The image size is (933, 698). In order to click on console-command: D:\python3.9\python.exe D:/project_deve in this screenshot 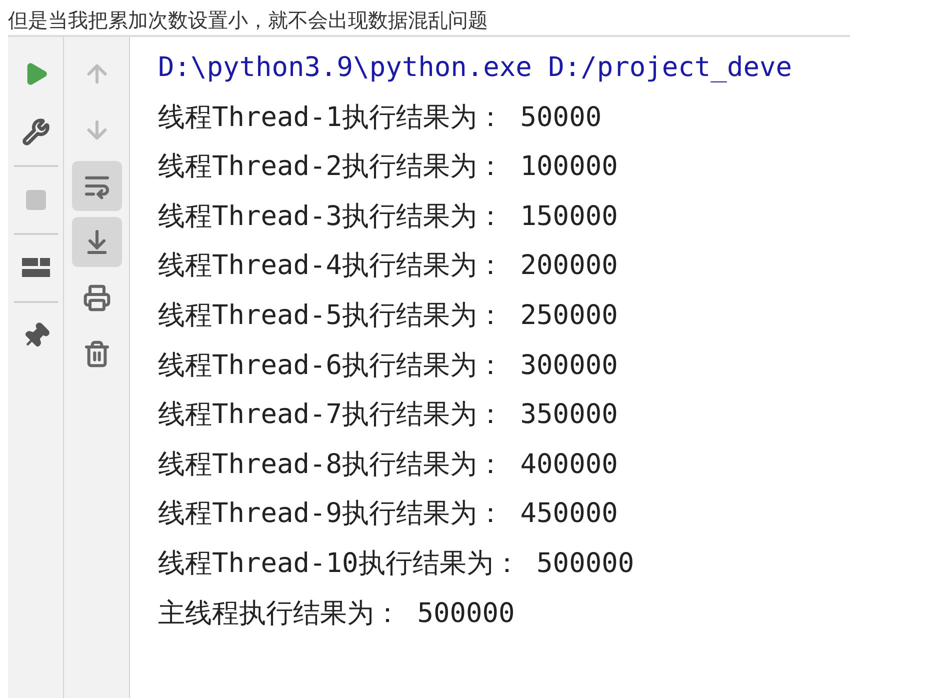, I will do `click(475, 68)`.